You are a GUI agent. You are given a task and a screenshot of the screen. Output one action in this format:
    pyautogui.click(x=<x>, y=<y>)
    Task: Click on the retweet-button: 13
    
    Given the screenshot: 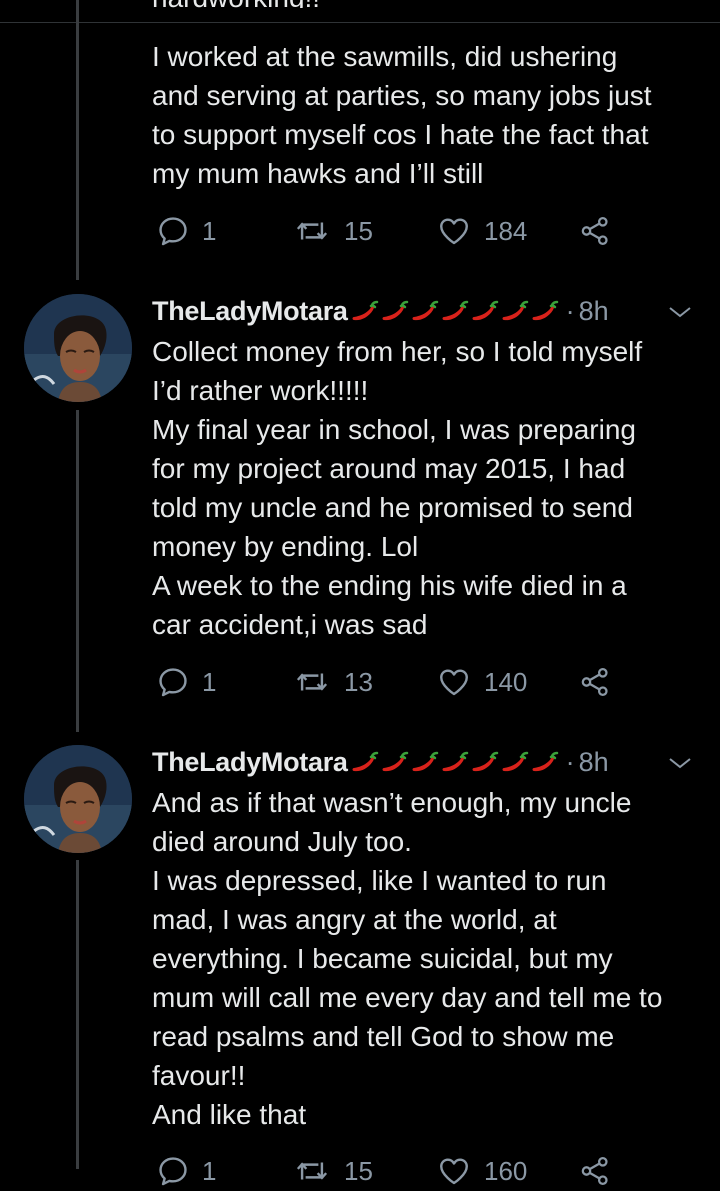 What is the action you would take?
    pyautogui.click(x=332, y=682)
    